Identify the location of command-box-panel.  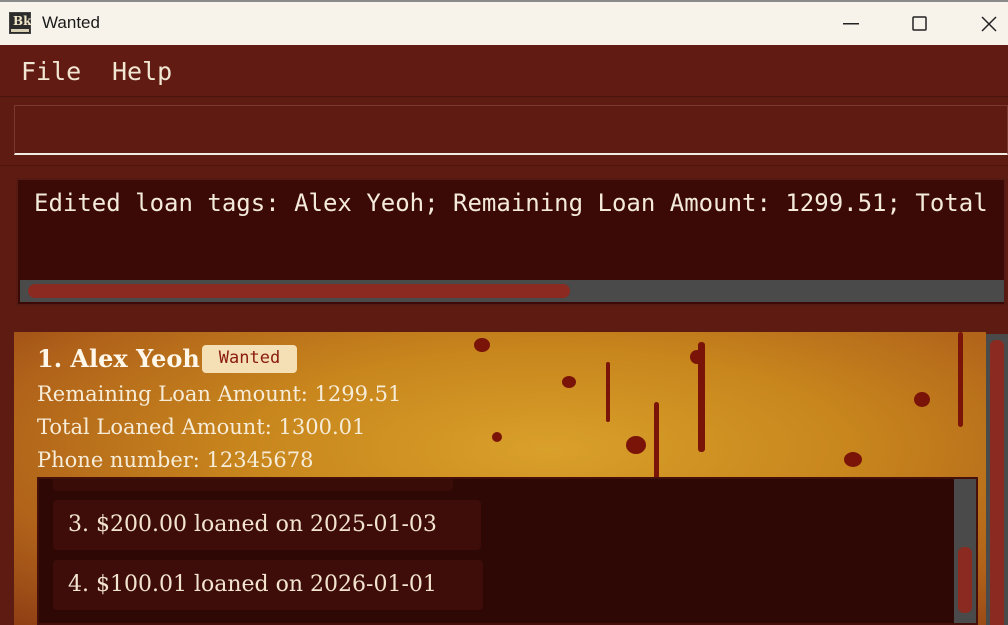
(504, 131).